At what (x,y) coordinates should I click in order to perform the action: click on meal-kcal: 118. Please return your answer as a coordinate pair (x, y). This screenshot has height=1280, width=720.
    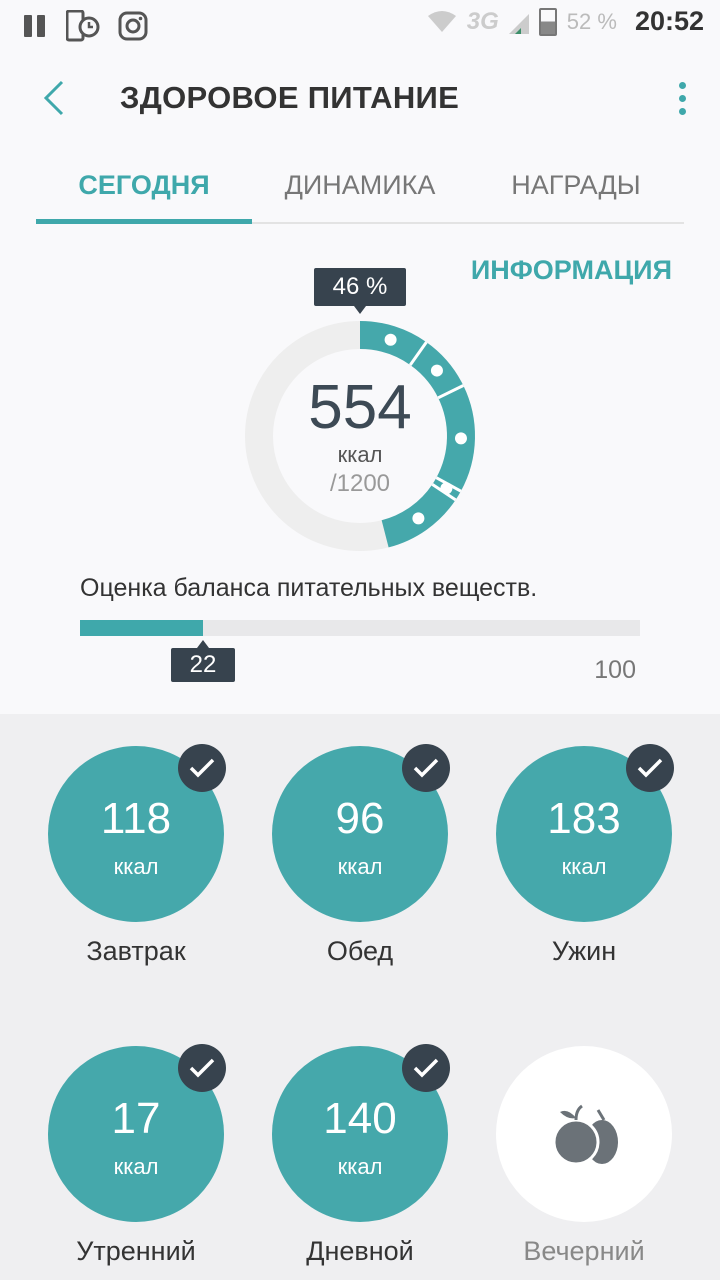
    Looking at the image, I should click on (136, 818).